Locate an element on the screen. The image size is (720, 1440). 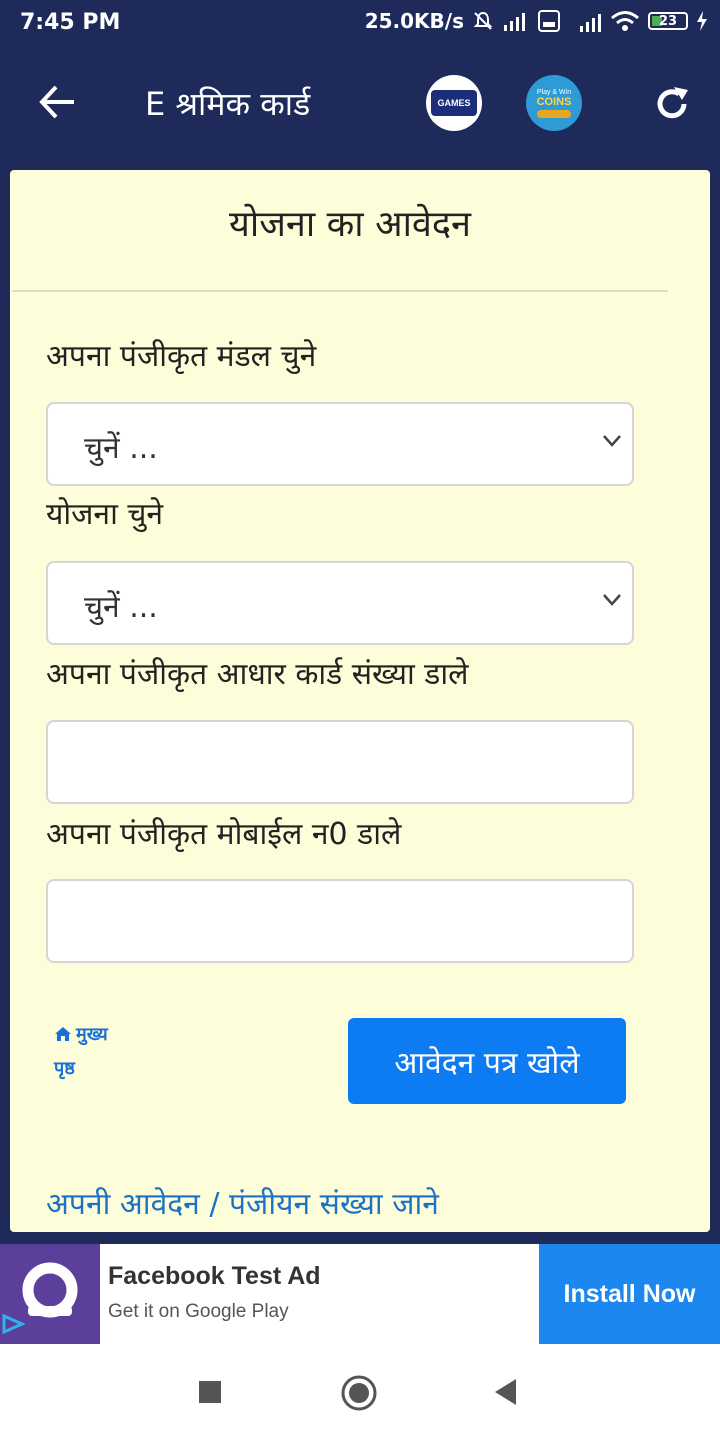
battery-icon: 23 is located at coordinates (668, 21).